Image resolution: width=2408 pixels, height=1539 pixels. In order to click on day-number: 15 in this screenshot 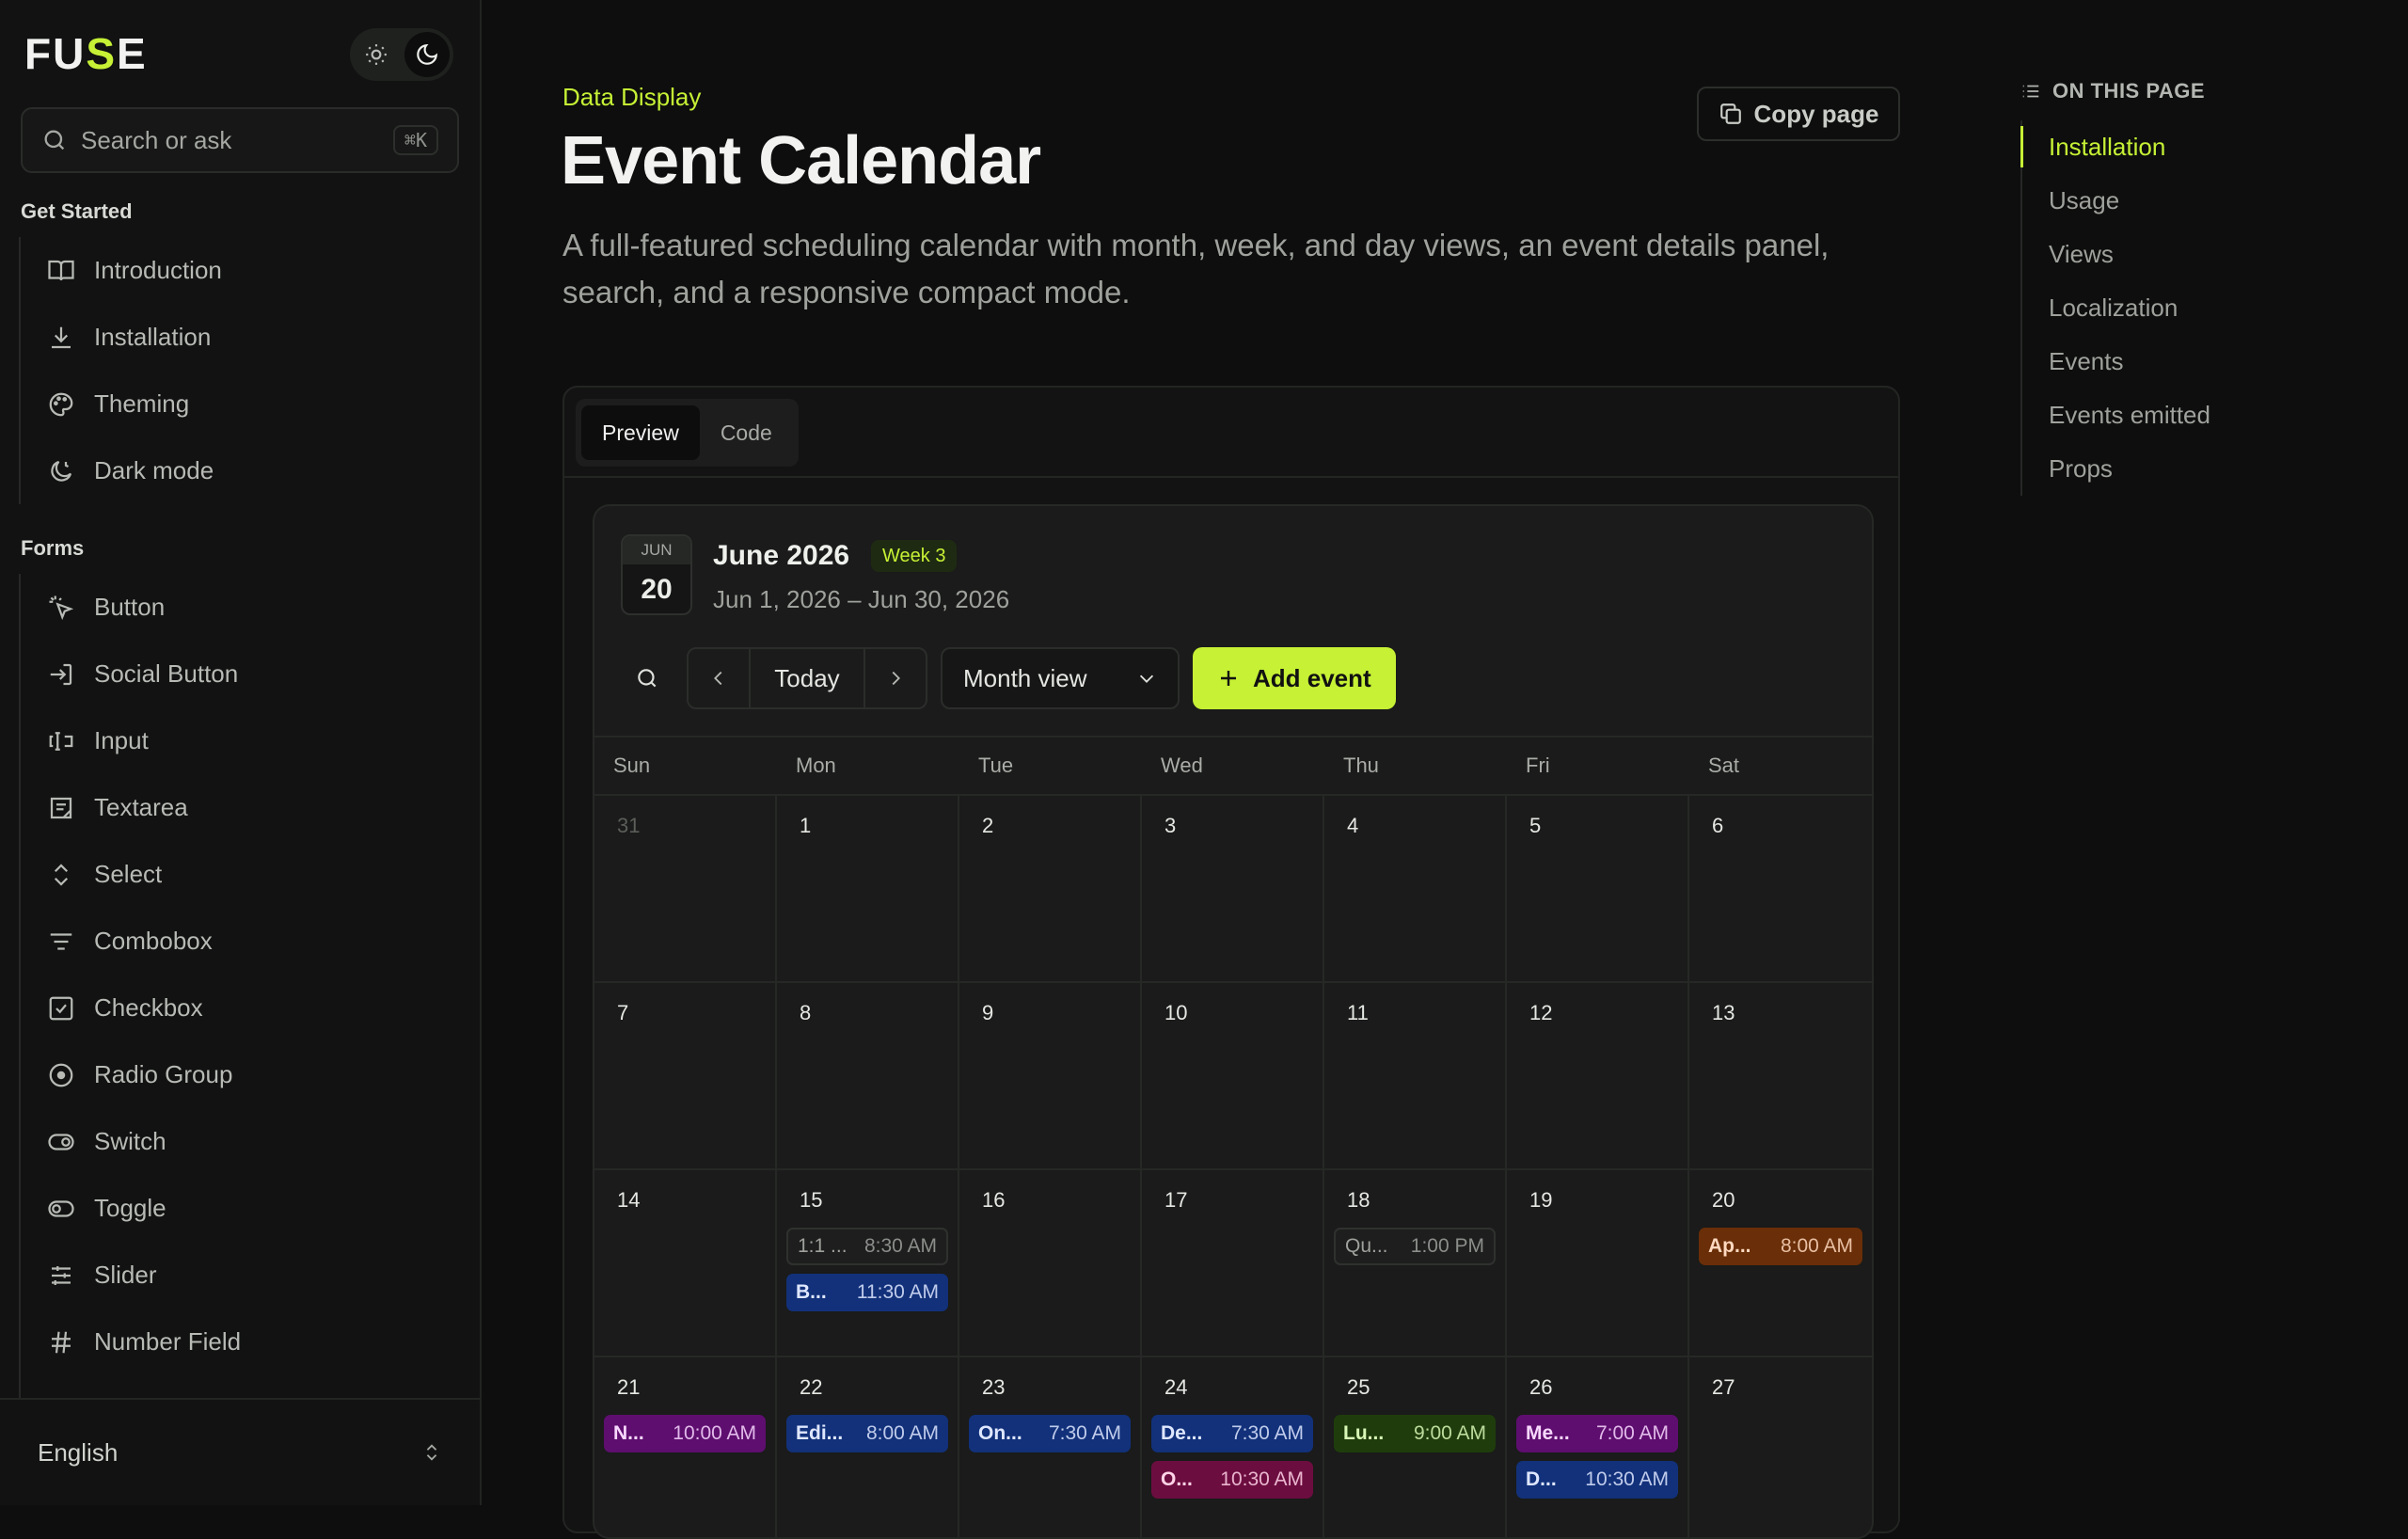, I will do `click(812, 1200)`.